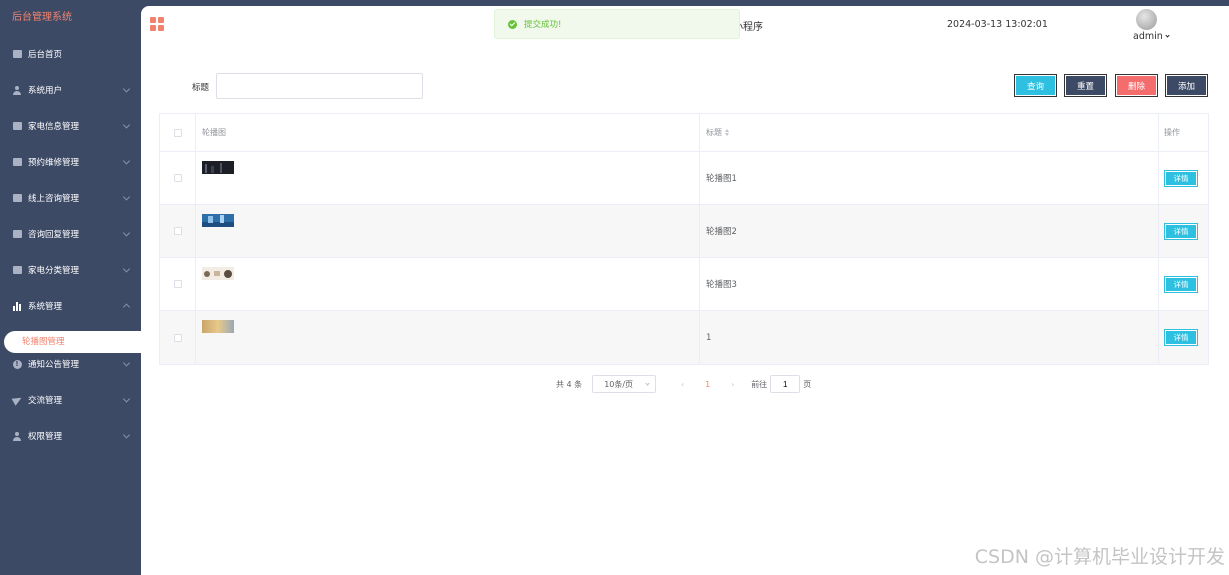 Image resolution: width=1229 pixels, height=575 pixels. What do you see at coordinates (45, 437) in the screenshot?
I see `sidebar-item-label: 权限管理` at bounding box center [45, 437].